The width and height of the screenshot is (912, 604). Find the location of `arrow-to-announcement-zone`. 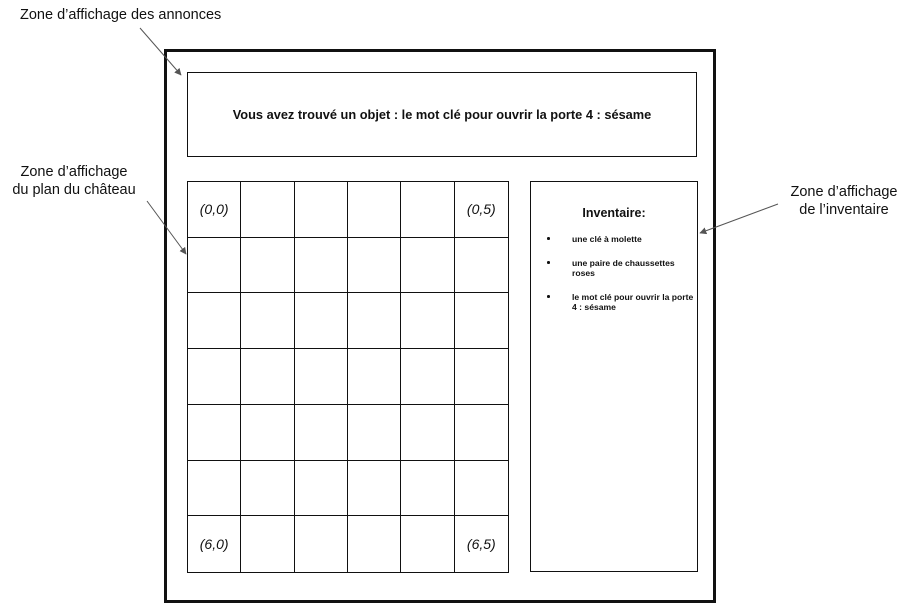

arrow-to-announcement-zone is located at coordinates (160, 51).